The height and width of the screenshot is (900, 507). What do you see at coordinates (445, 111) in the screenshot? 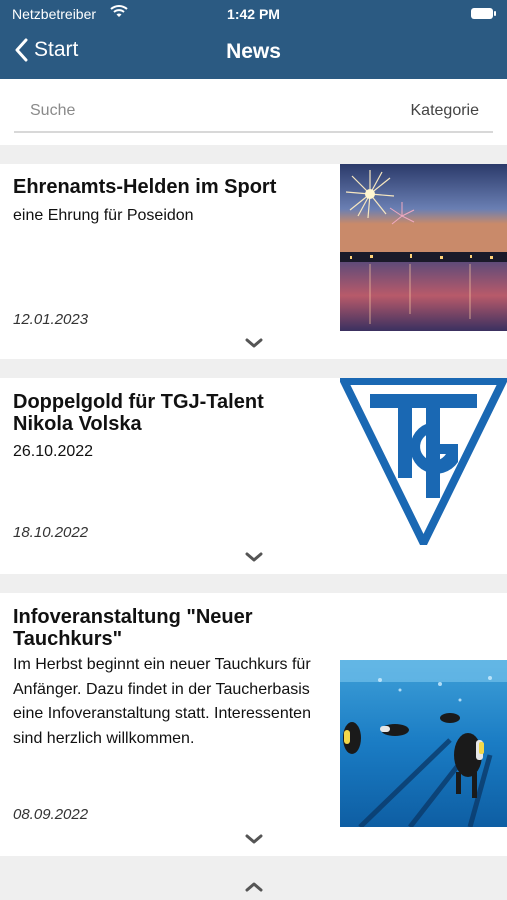
I see `category-filter-button: Kategorie` at bounding box center [445, 111].